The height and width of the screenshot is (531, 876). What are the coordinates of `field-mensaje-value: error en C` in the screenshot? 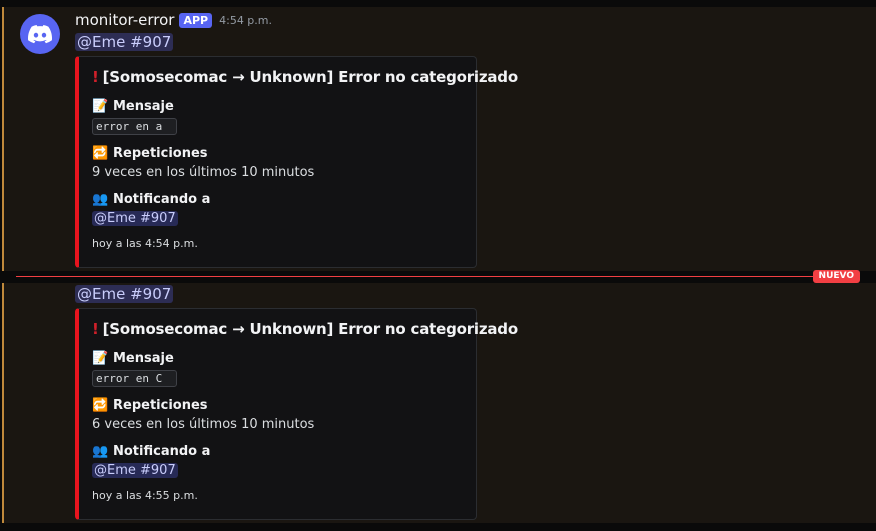 It's located at (134, 378).